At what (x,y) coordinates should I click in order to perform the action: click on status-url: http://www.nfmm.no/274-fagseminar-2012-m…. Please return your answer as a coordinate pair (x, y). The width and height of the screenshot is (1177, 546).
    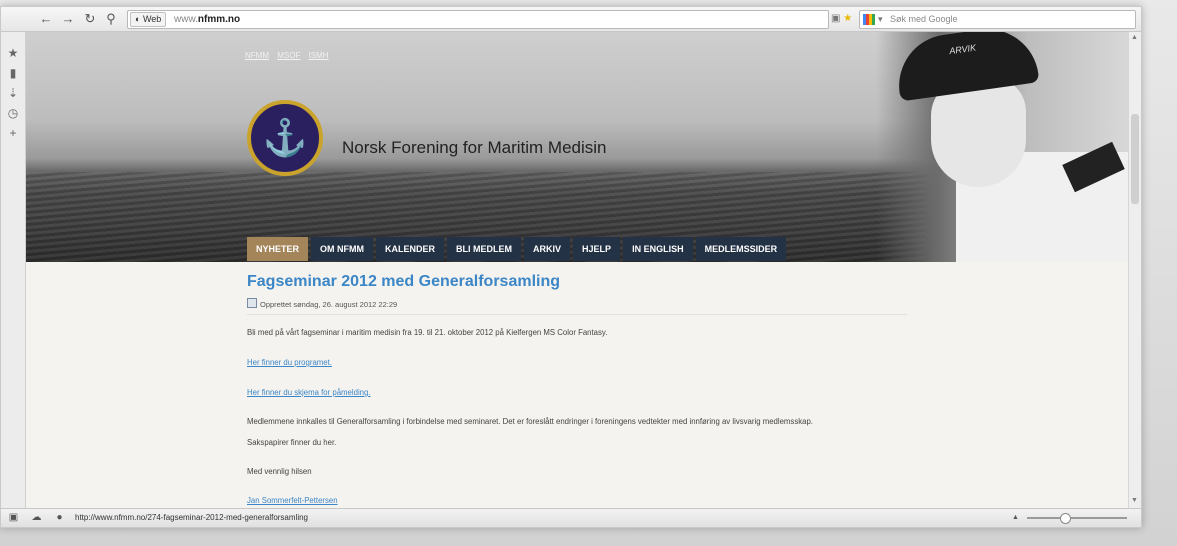
    Looking at the image, I should click on (191, 517).